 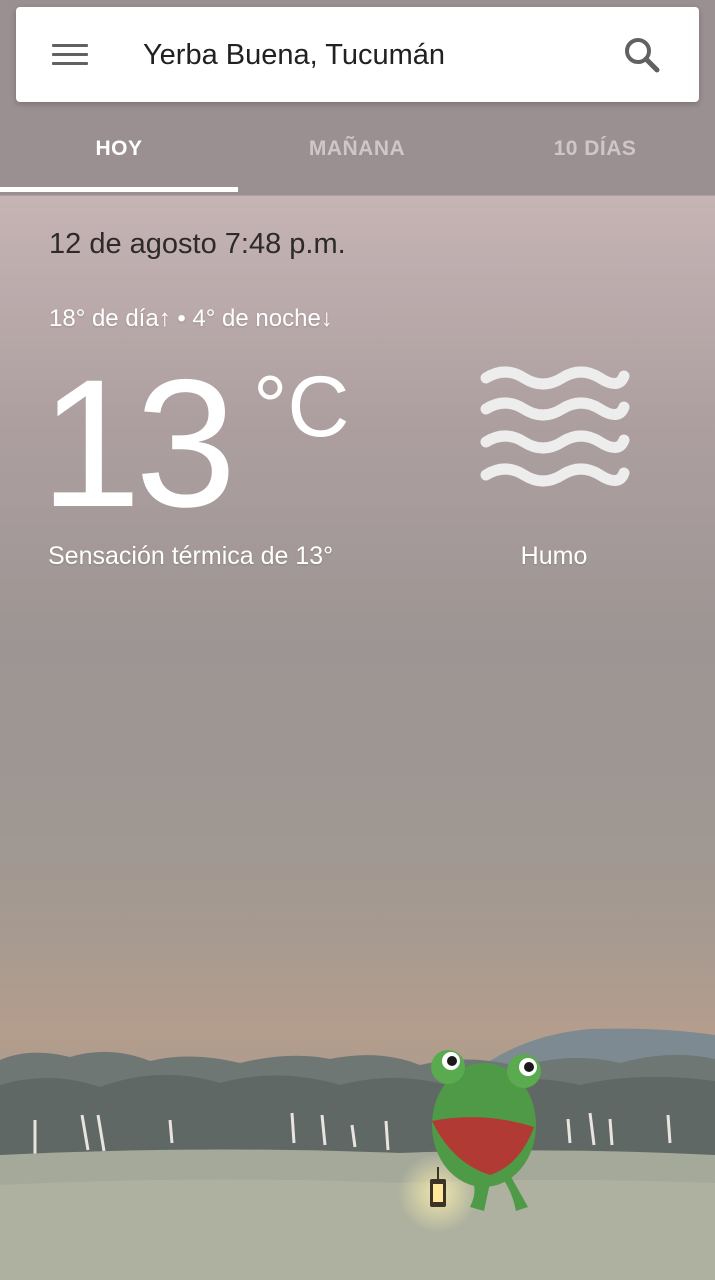 What do you see at coordinates (301, 407) in the screenshot?
I see `temperature-unit: °C` at bounding box center [301, 407].